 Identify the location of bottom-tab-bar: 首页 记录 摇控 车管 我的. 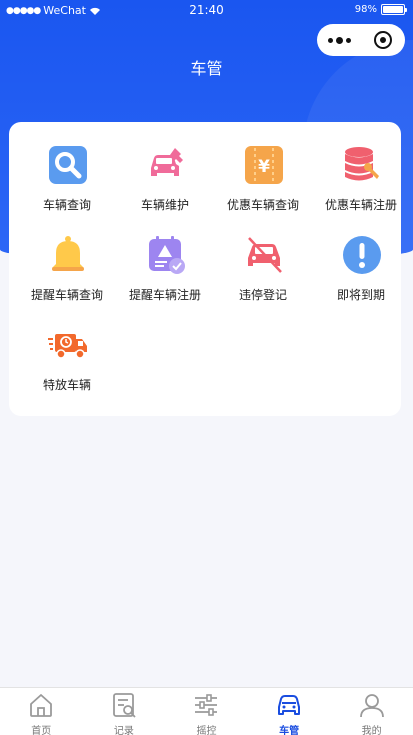
(206, 711).